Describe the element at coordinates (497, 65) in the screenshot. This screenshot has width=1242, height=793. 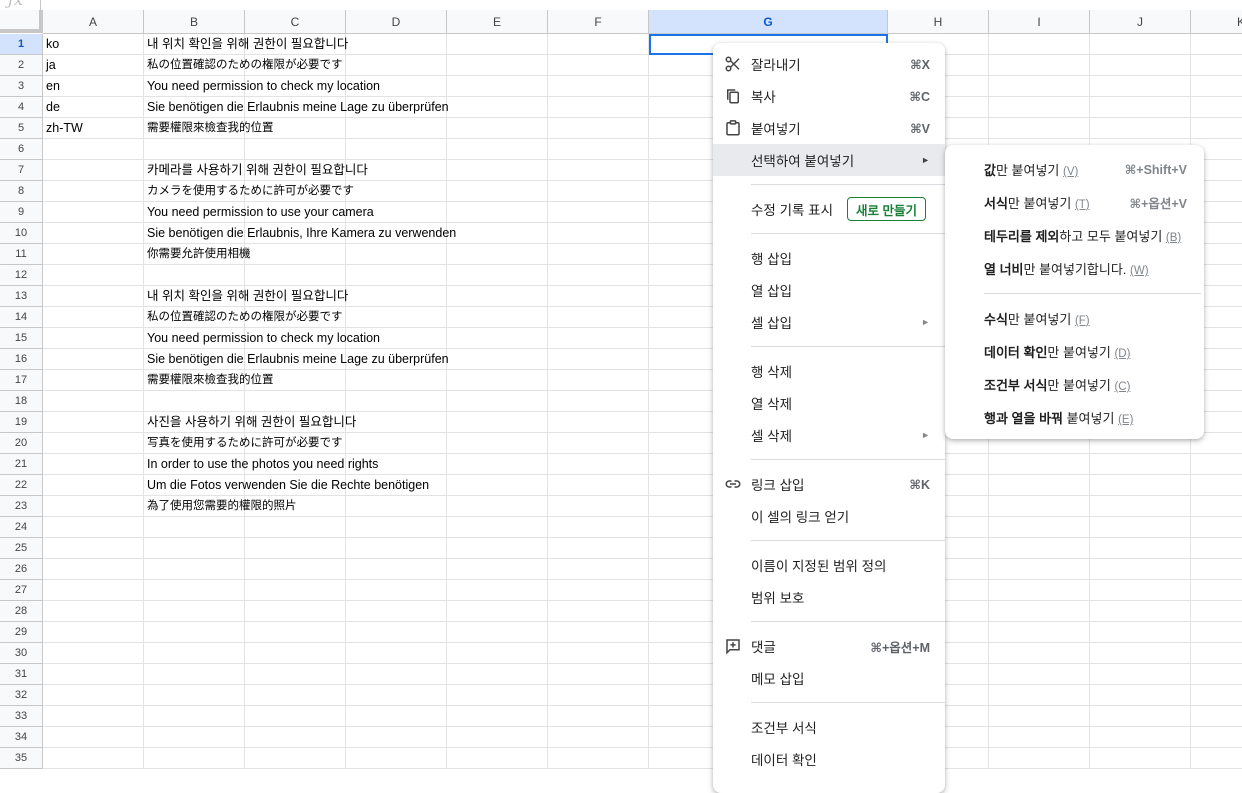
I see `cell-e2` at that location.